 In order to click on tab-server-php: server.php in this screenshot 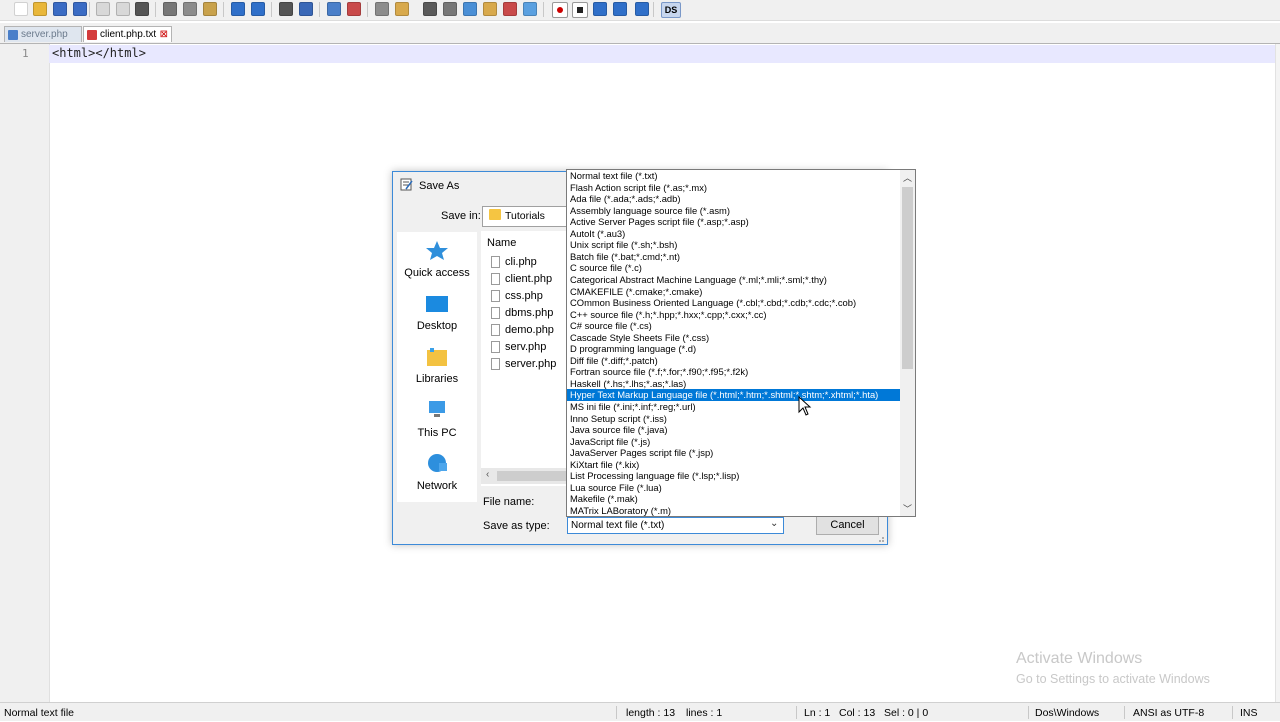, I will do `click(43, 34)`.